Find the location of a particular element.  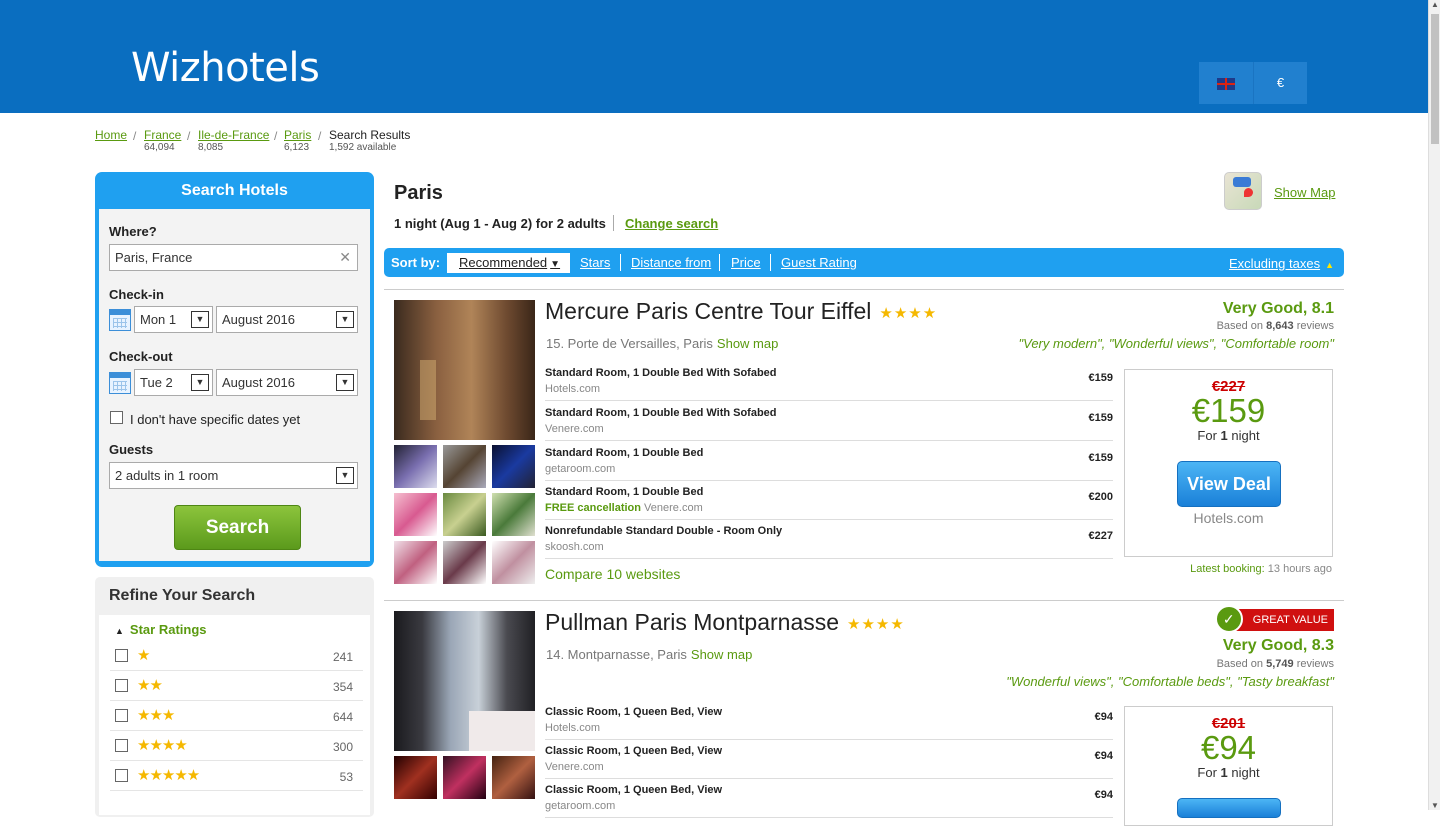

breadcrumb-region: Ile-de-France is located at coordinates (233, 135).